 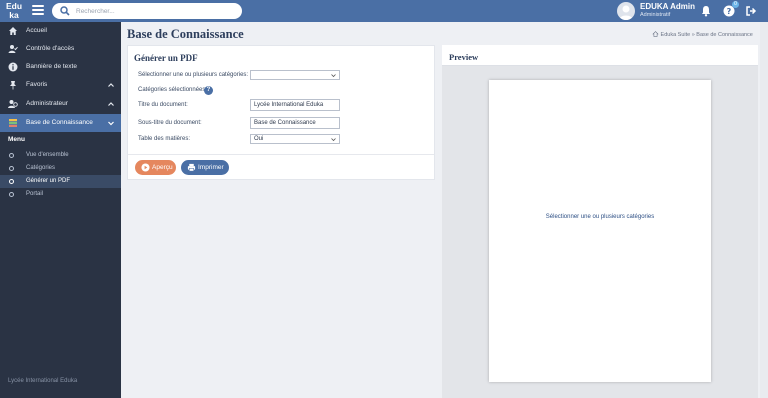 I want to click on sidebar-item-label: Favoris, so click(x=37, y=84).